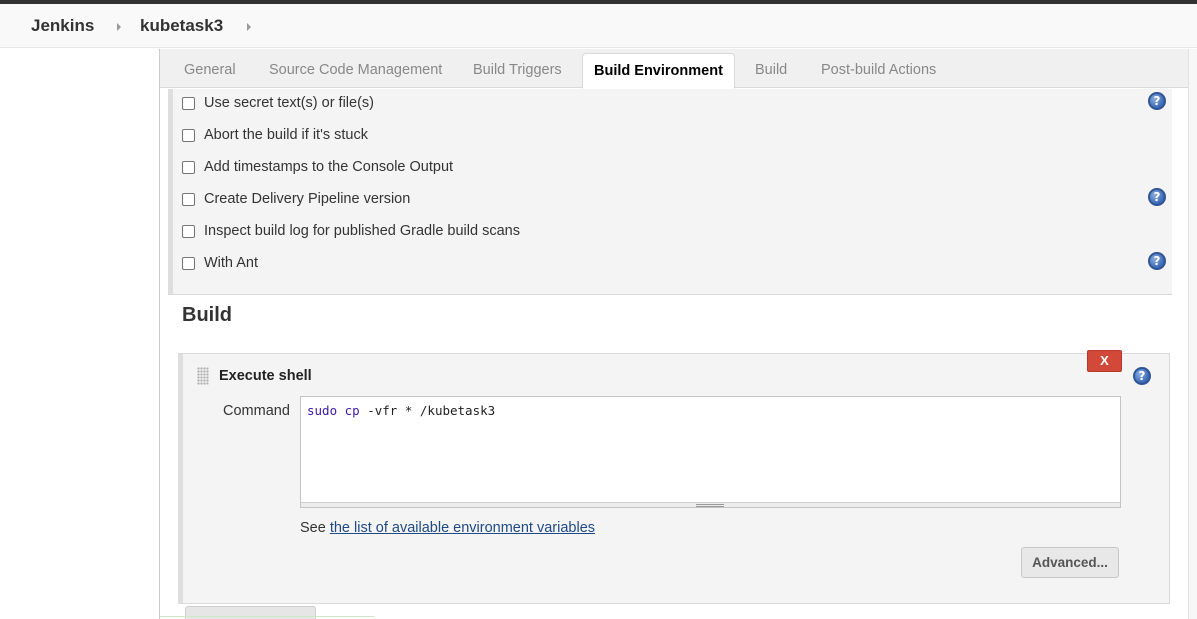  What do you see at coordinates (265, 376) in the screenshot?
I see `step-title: Execute shell` at bounding box center [265, 376].